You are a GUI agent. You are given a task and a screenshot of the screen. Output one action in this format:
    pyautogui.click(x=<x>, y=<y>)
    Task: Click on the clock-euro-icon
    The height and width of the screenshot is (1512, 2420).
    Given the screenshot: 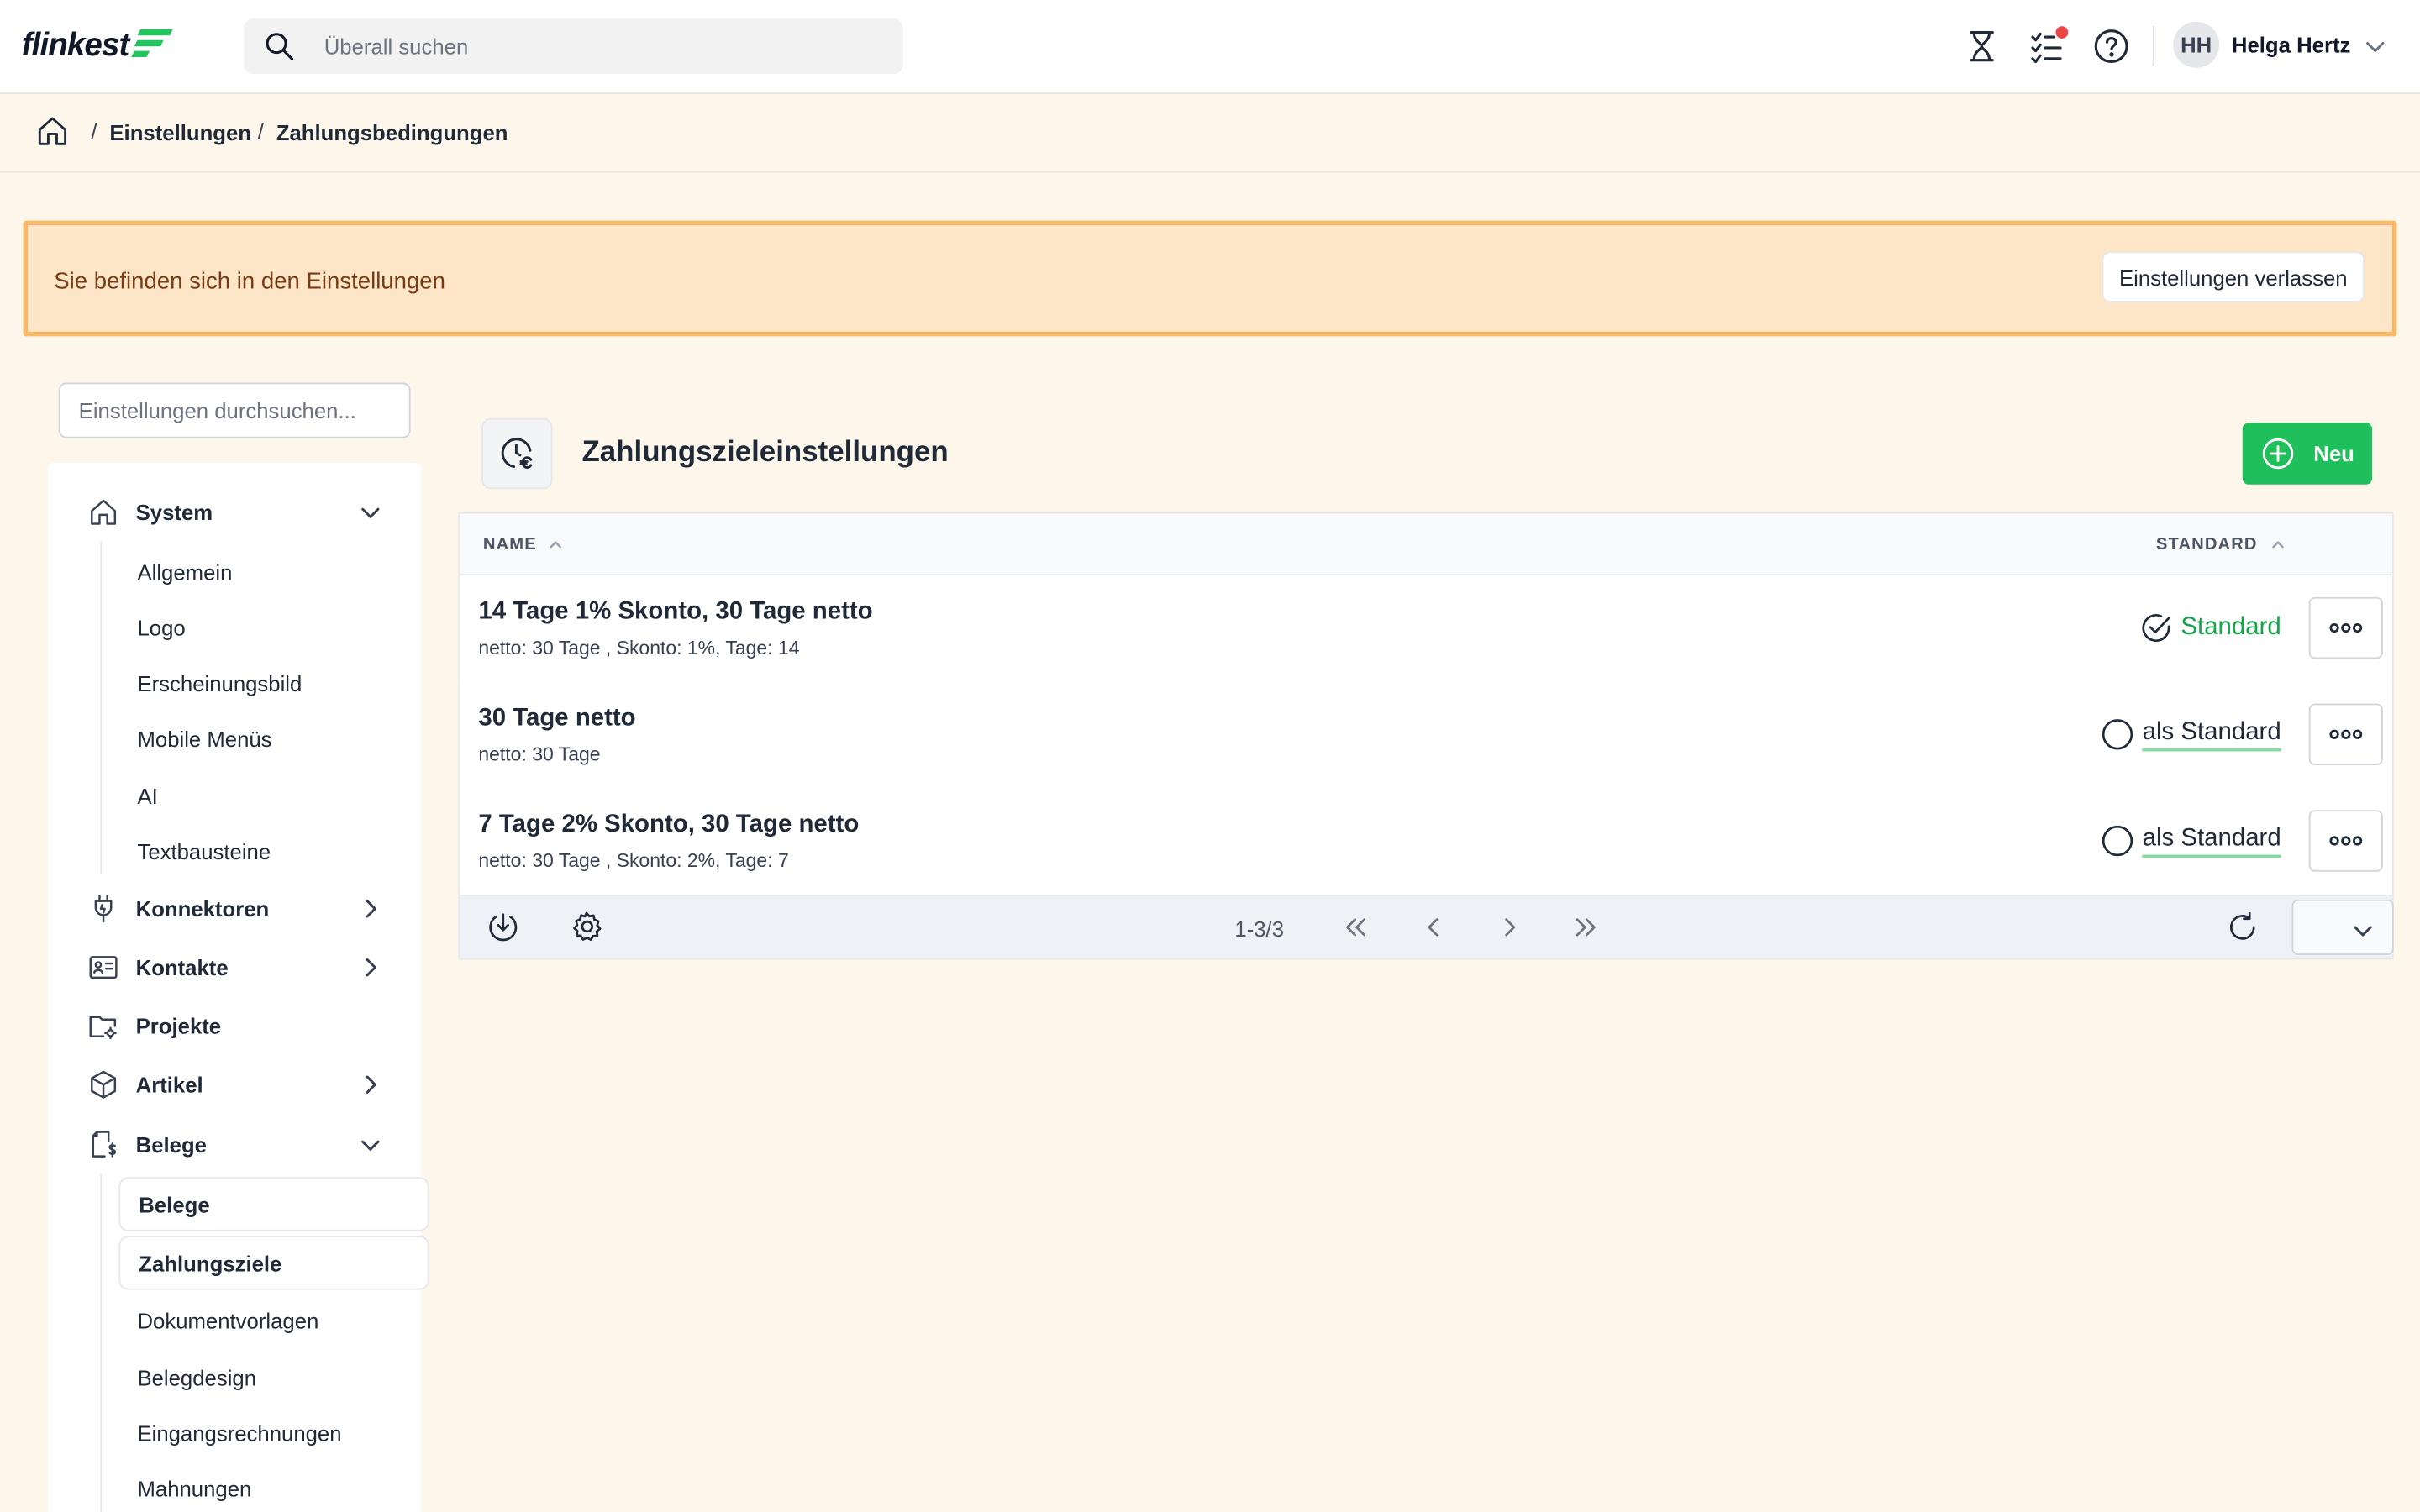 What is the action you would take?
    pyautogui.click(x=517, y=453)
    